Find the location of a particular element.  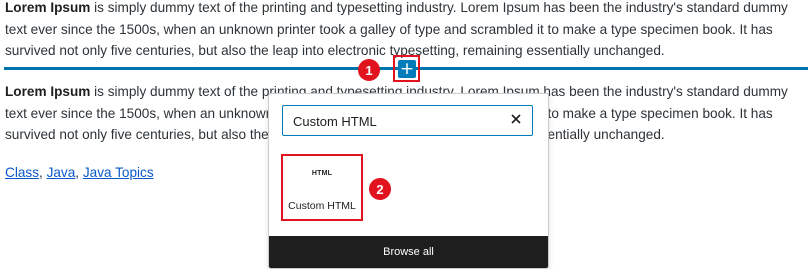

block-search-box is located at coordinates (407, 120).